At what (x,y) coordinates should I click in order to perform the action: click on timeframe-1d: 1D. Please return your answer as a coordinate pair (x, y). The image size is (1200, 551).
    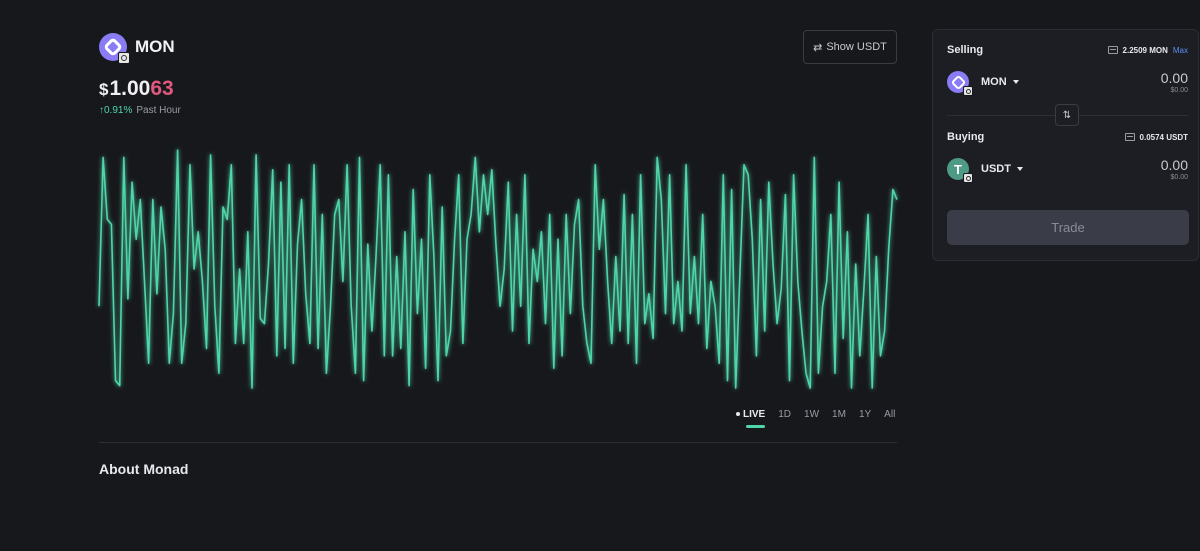
    Looking at the image, I should click on (784, 414).